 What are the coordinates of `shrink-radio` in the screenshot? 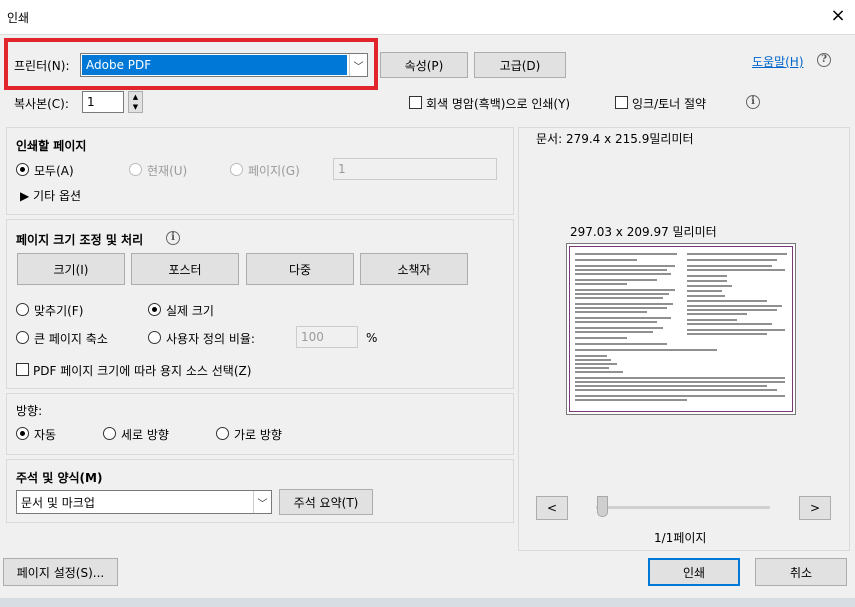 It's located at (22, 337).